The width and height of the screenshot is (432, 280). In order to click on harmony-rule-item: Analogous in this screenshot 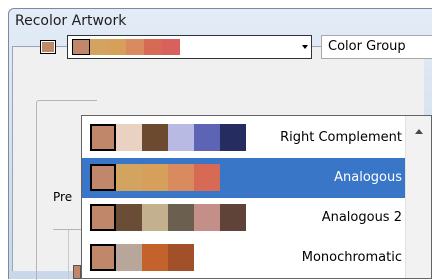, I will do `click(244, 178)`.